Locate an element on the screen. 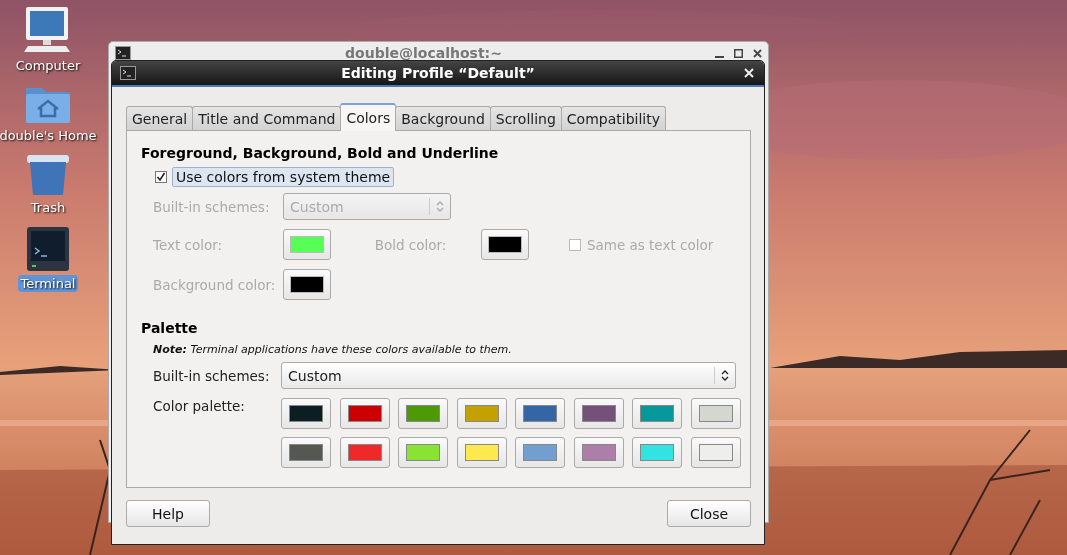 The image size is (1067, 555). scheme-dropdown: Custom is located at coordinates (508, 375).